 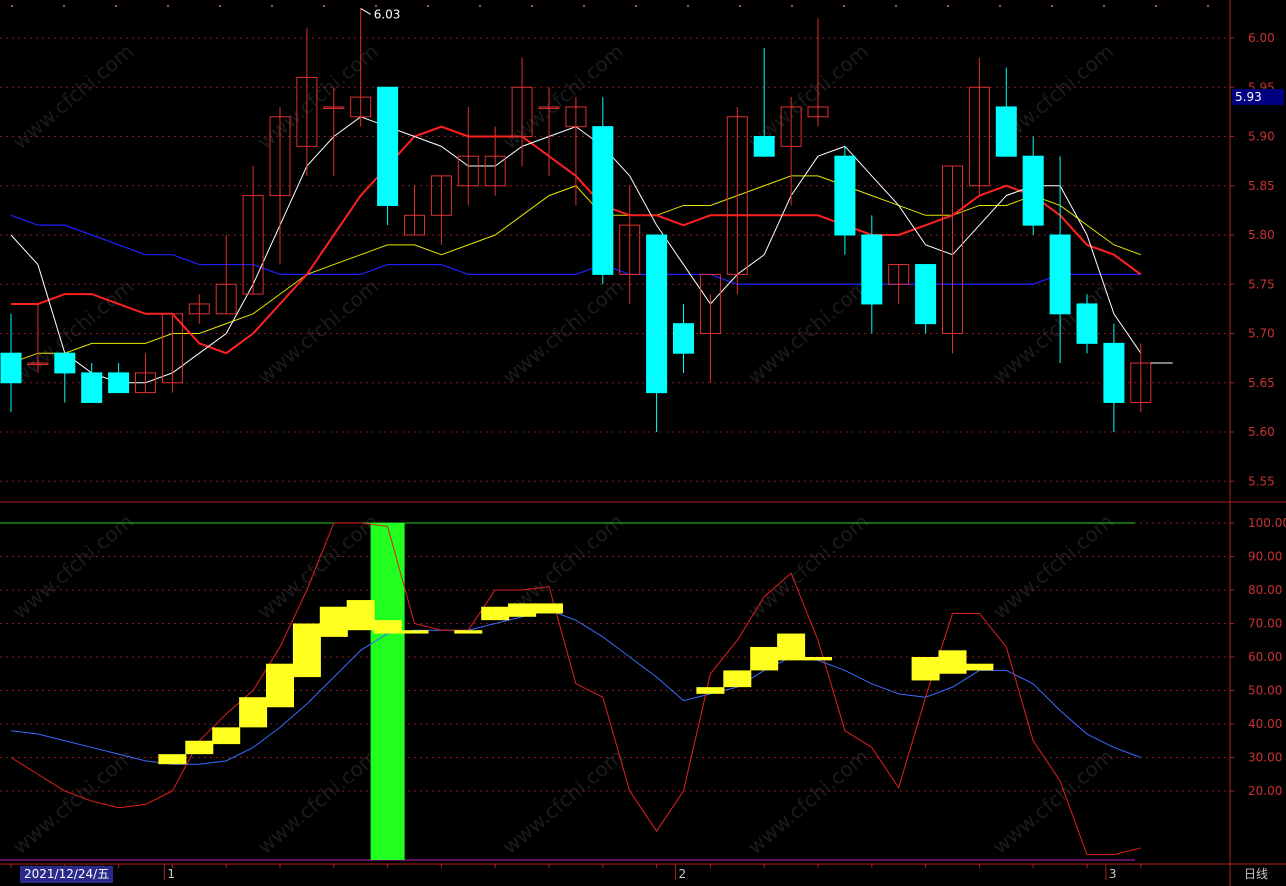 What do you see at coordinates (1258, 97) in the screenshot?
I see `last-price-tag: 5.93` at bounding box center [1258, 97].